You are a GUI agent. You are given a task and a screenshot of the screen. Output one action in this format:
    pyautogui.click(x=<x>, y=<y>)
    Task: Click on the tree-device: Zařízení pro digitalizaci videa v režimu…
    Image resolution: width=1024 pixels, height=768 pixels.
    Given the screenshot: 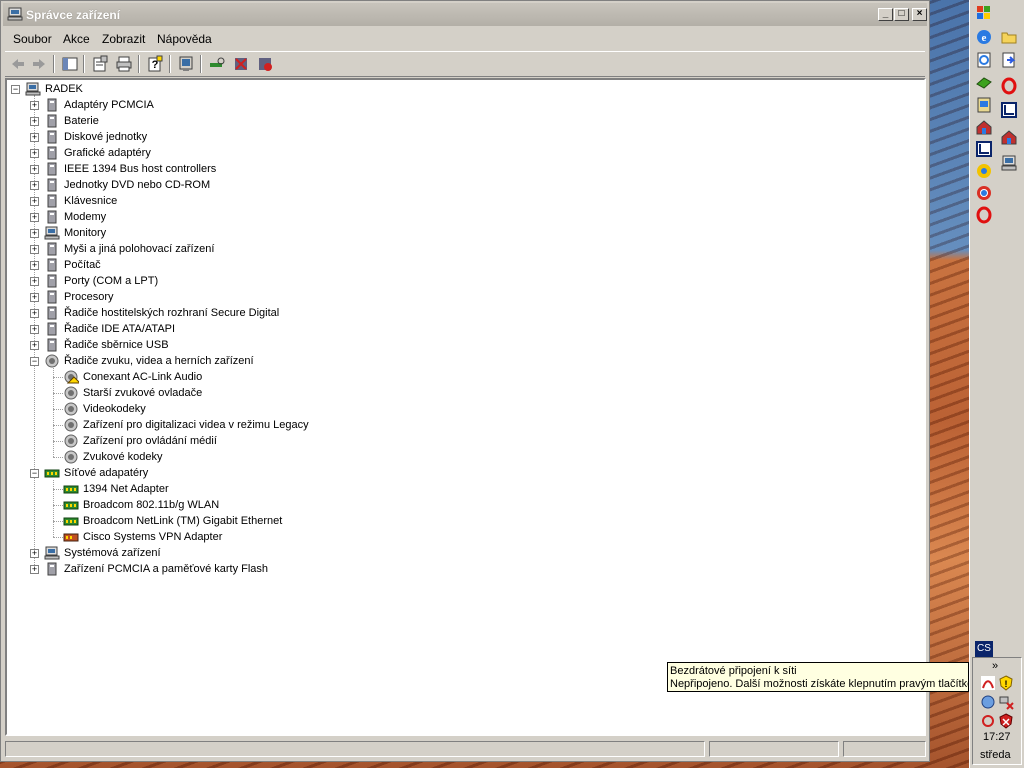 What is the action you would take?
    pyautogui.click(x=457, y=425)
    